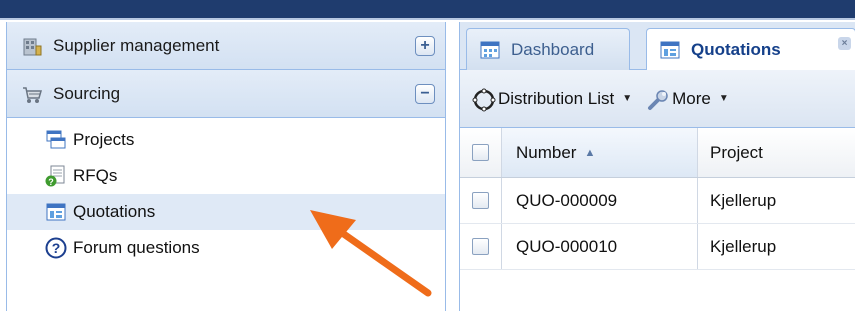 The width and height of the screenshot is (855, 311). I want to click on sort-ascending-icon: ▲, so click(590, 152).